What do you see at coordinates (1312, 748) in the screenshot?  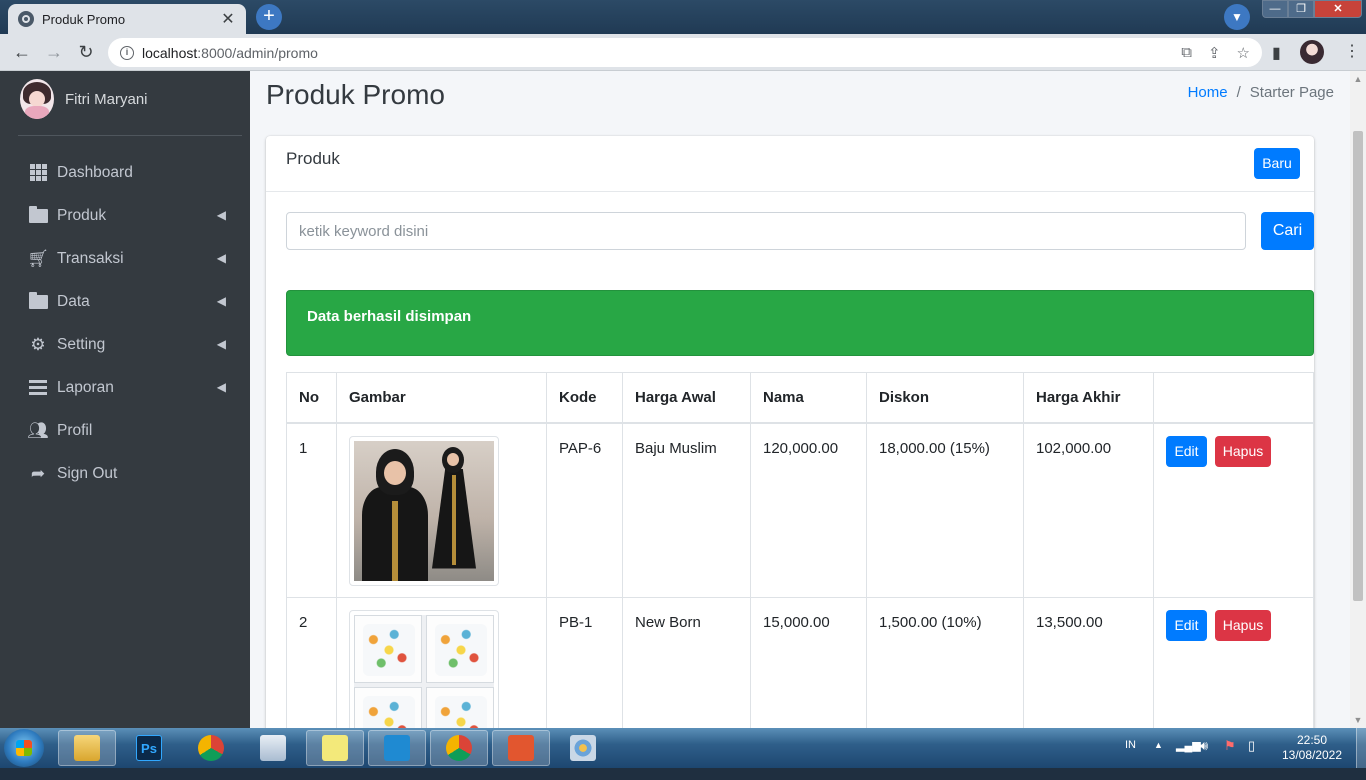 I see `system-clock: 22:50 13/08/2022` at bounding box center [1312, 748].